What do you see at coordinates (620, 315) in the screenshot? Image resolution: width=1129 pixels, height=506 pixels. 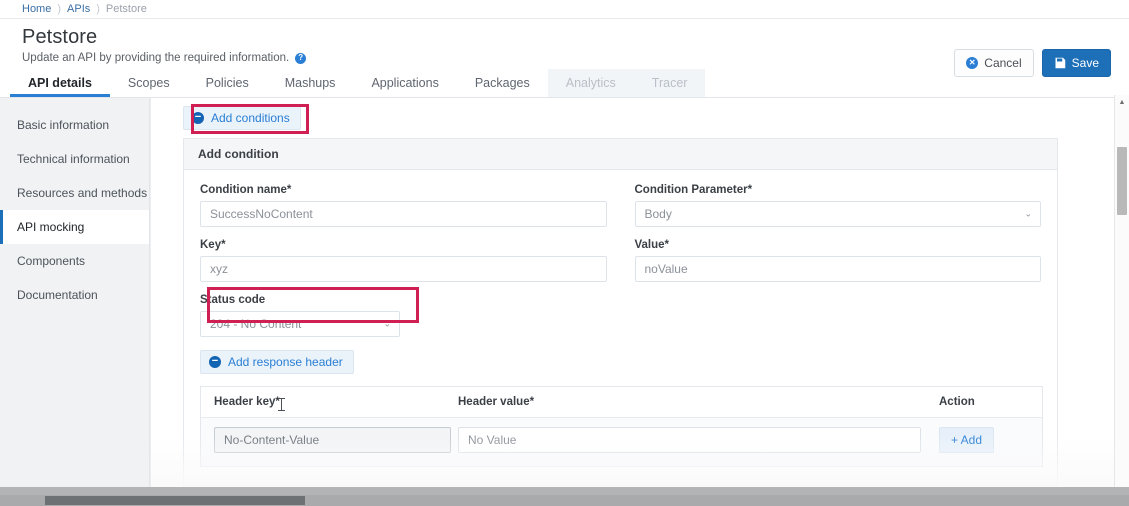 I see `status-code-group: Status code 204 - No Content ⌄` at bounding box center [620, 315].